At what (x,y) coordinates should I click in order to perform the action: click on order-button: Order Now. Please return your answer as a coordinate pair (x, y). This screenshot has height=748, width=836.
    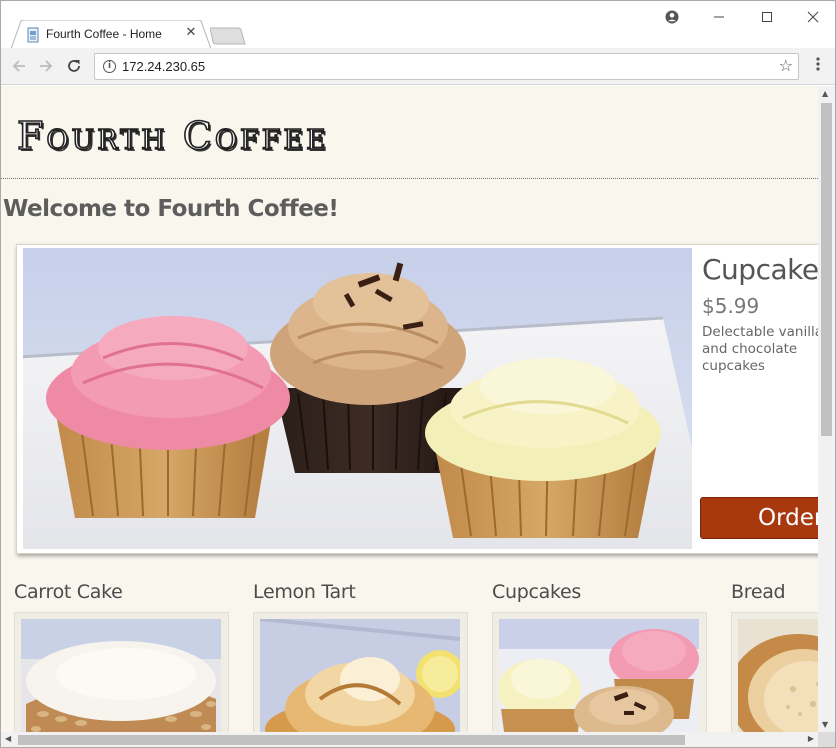
    Looking at the image, I should click on (759, 518).